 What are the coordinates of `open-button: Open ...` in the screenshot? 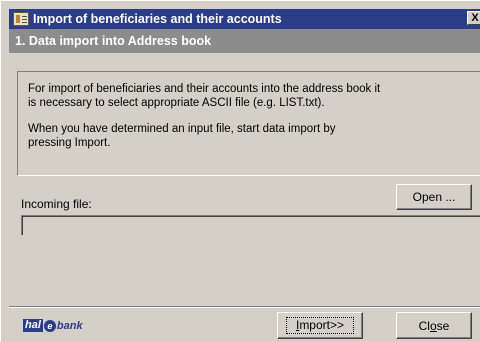 It's located at (434, 197).